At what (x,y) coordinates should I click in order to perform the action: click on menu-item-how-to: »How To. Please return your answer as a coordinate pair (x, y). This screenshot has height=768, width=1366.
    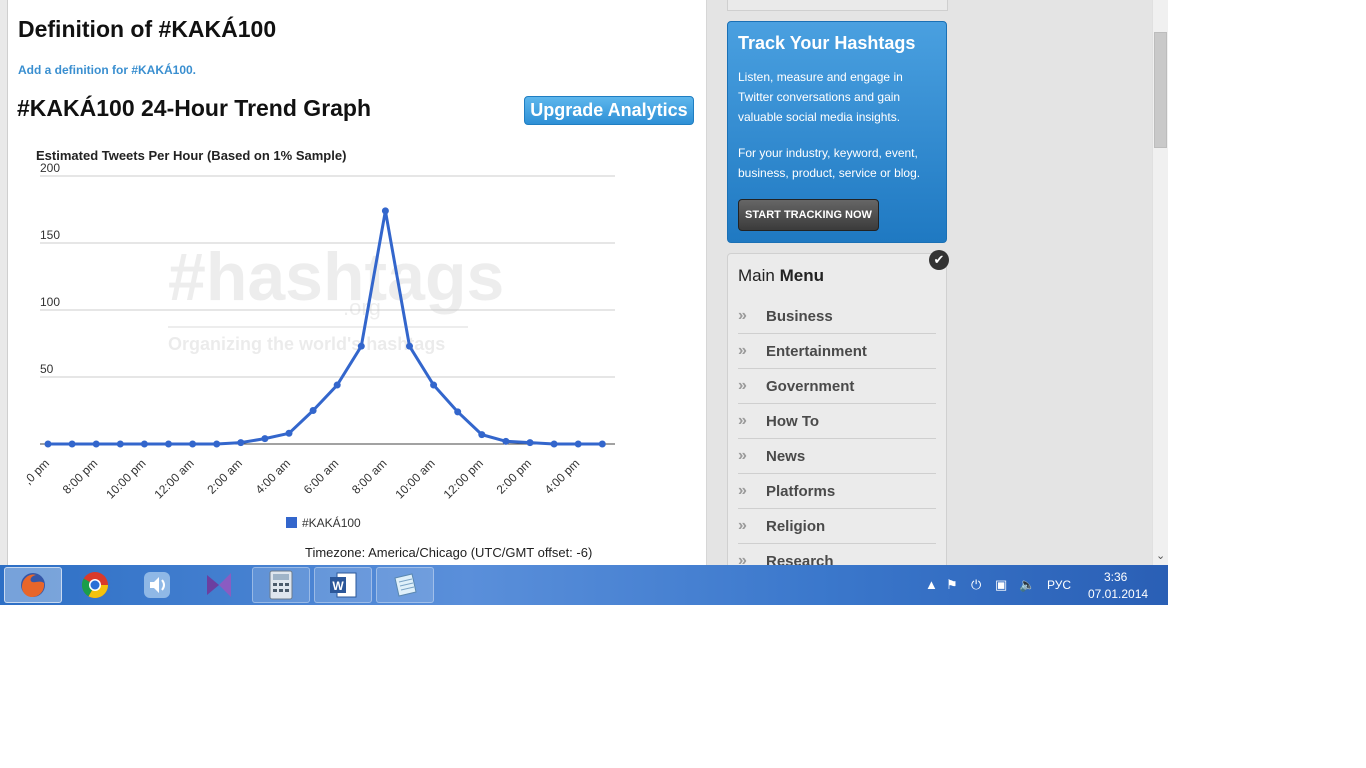
    Looking at the image, I should click on (837, 421).